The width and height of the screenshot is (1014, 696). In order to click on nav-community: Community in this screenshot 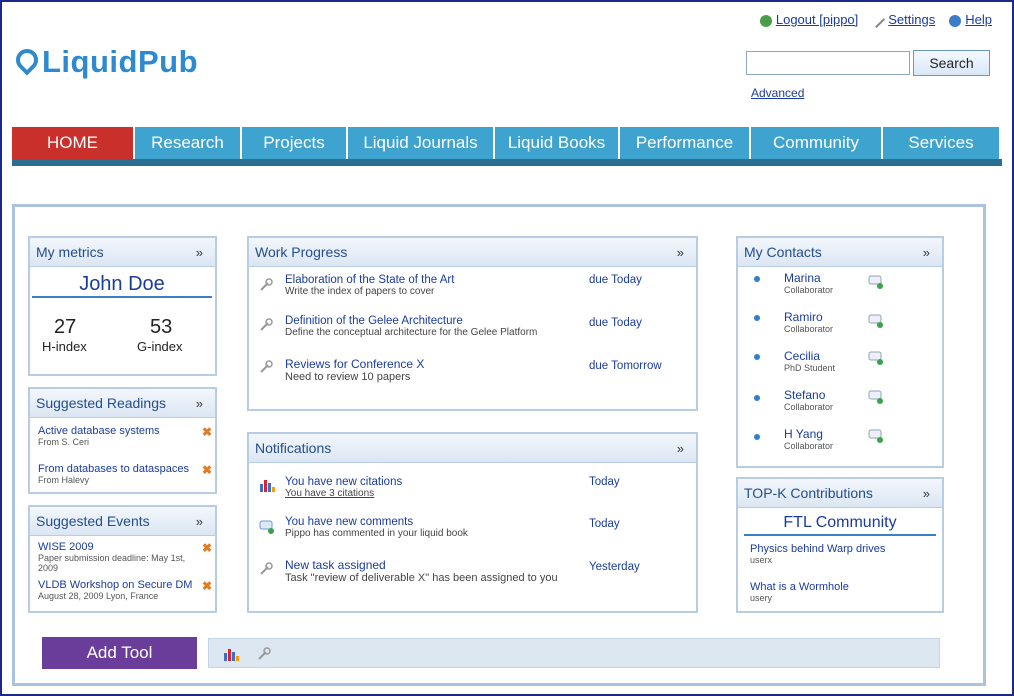, I will do `click(817, 143)`.